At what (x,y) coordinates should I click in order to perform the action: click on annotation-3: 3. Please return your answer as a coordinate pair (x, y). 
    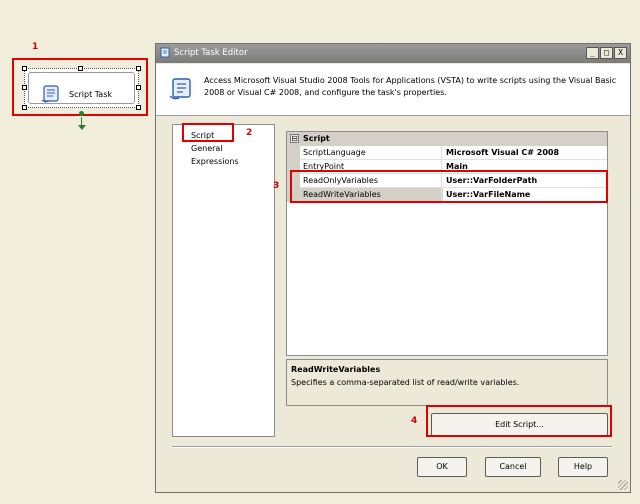
    Looking at the image, I should click on (276, 186).